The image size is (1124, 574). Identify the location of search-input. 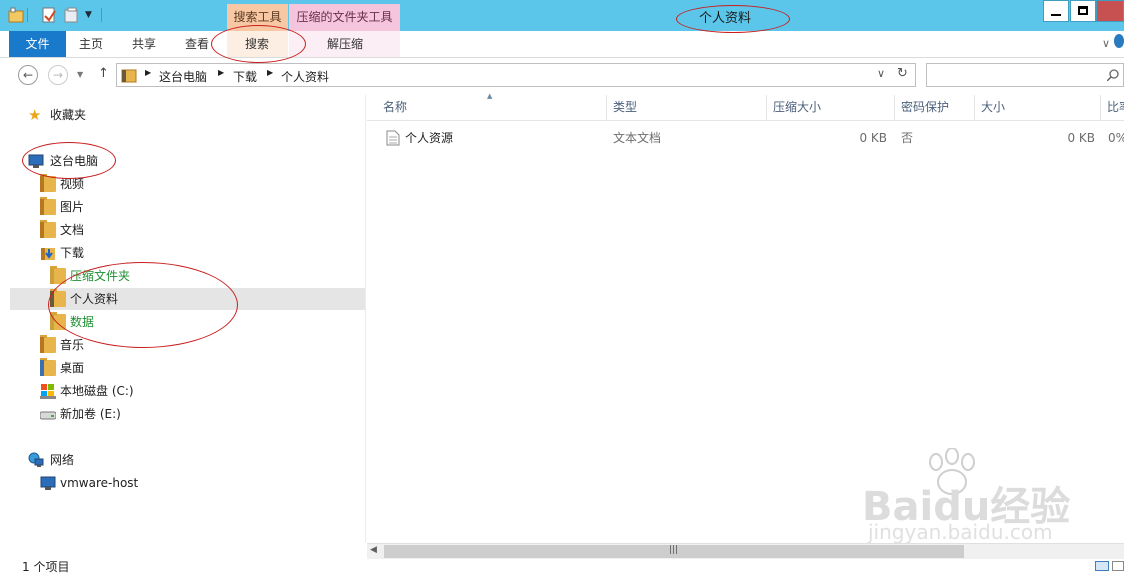
(1015, 75).